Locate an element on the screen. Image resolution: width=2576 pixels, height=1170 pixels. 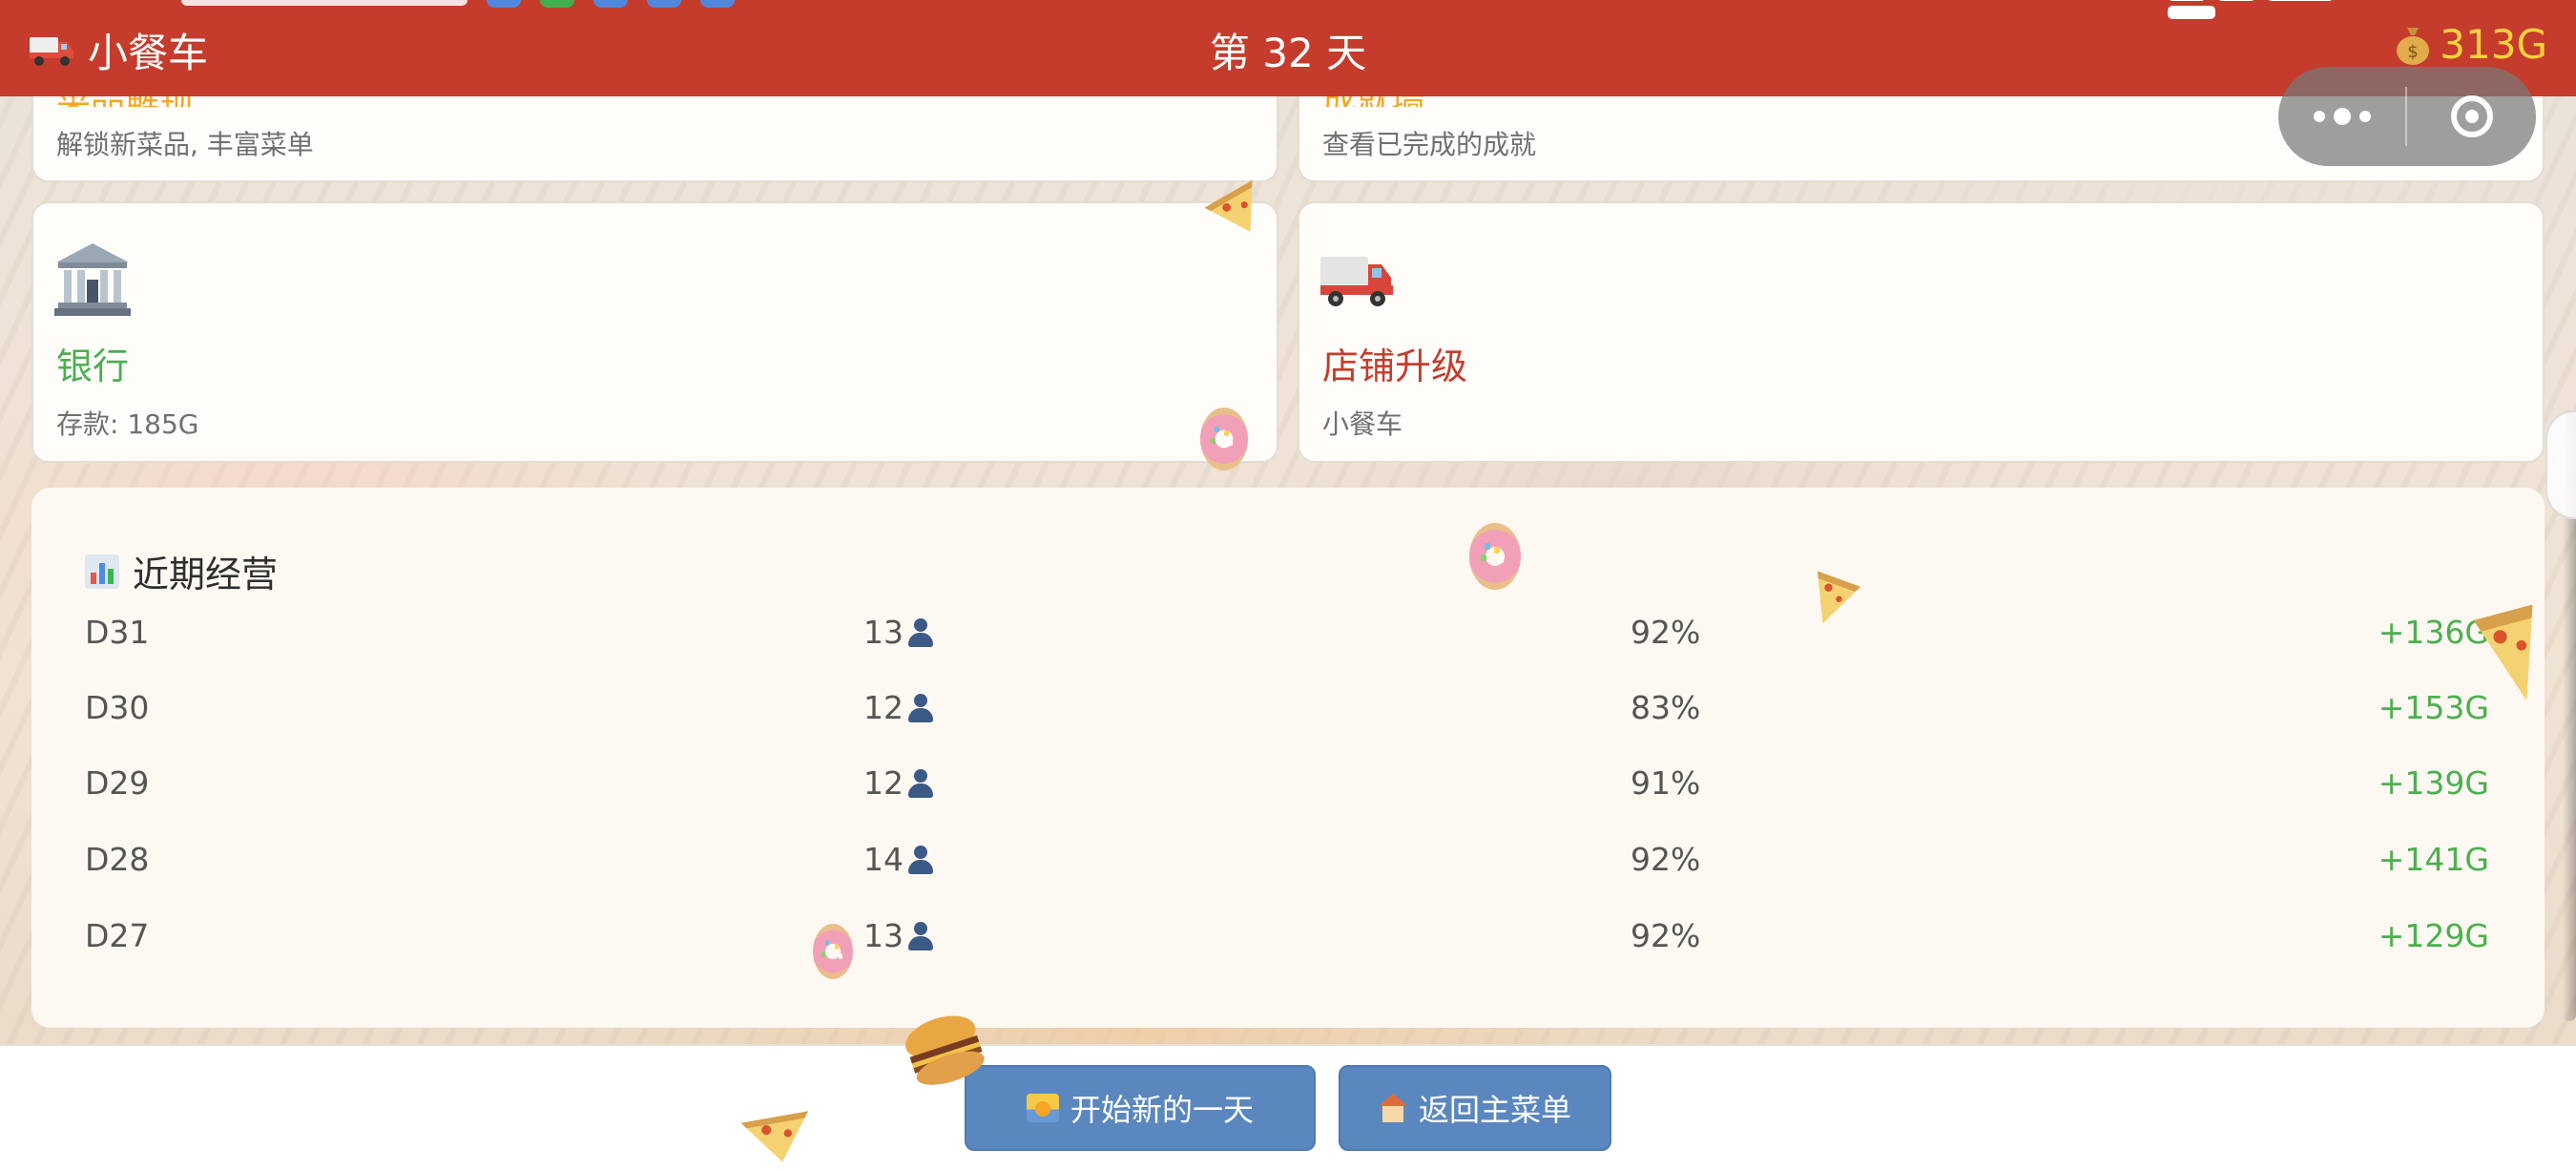
gold-amount: 313G is located at coordinates (2493, 44).